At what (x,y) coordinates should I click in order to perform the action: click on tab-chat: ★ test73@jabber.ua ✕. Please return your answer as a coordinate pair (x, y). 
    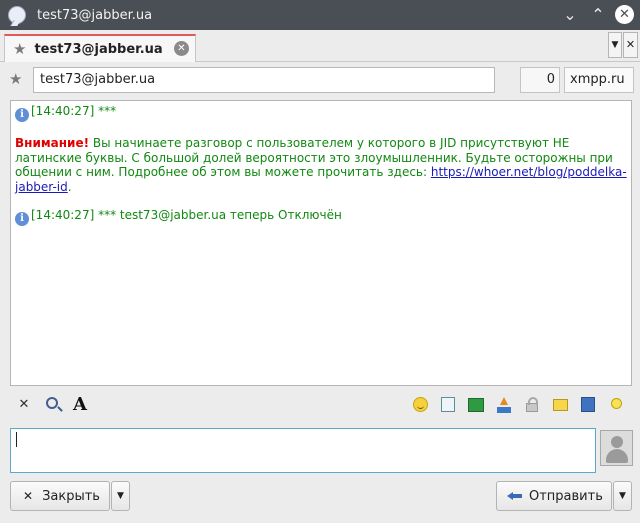
    Looking at the image, I should click on (100, 48).